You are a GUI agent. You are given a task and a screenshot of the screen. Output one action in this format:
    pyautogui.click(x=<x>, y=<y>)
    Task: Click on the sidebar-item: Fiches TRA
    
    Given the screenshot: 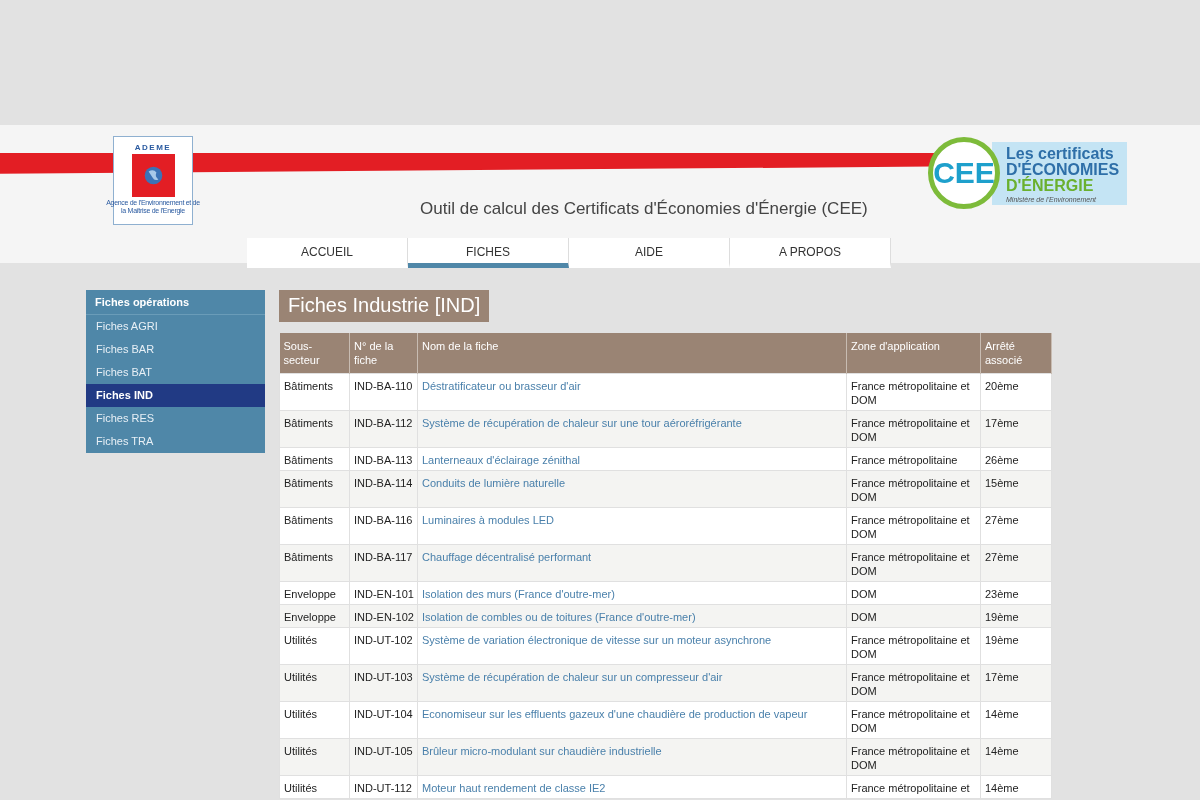 What is the action you would take?
    pyautogui.click(x=175, y=441)
    